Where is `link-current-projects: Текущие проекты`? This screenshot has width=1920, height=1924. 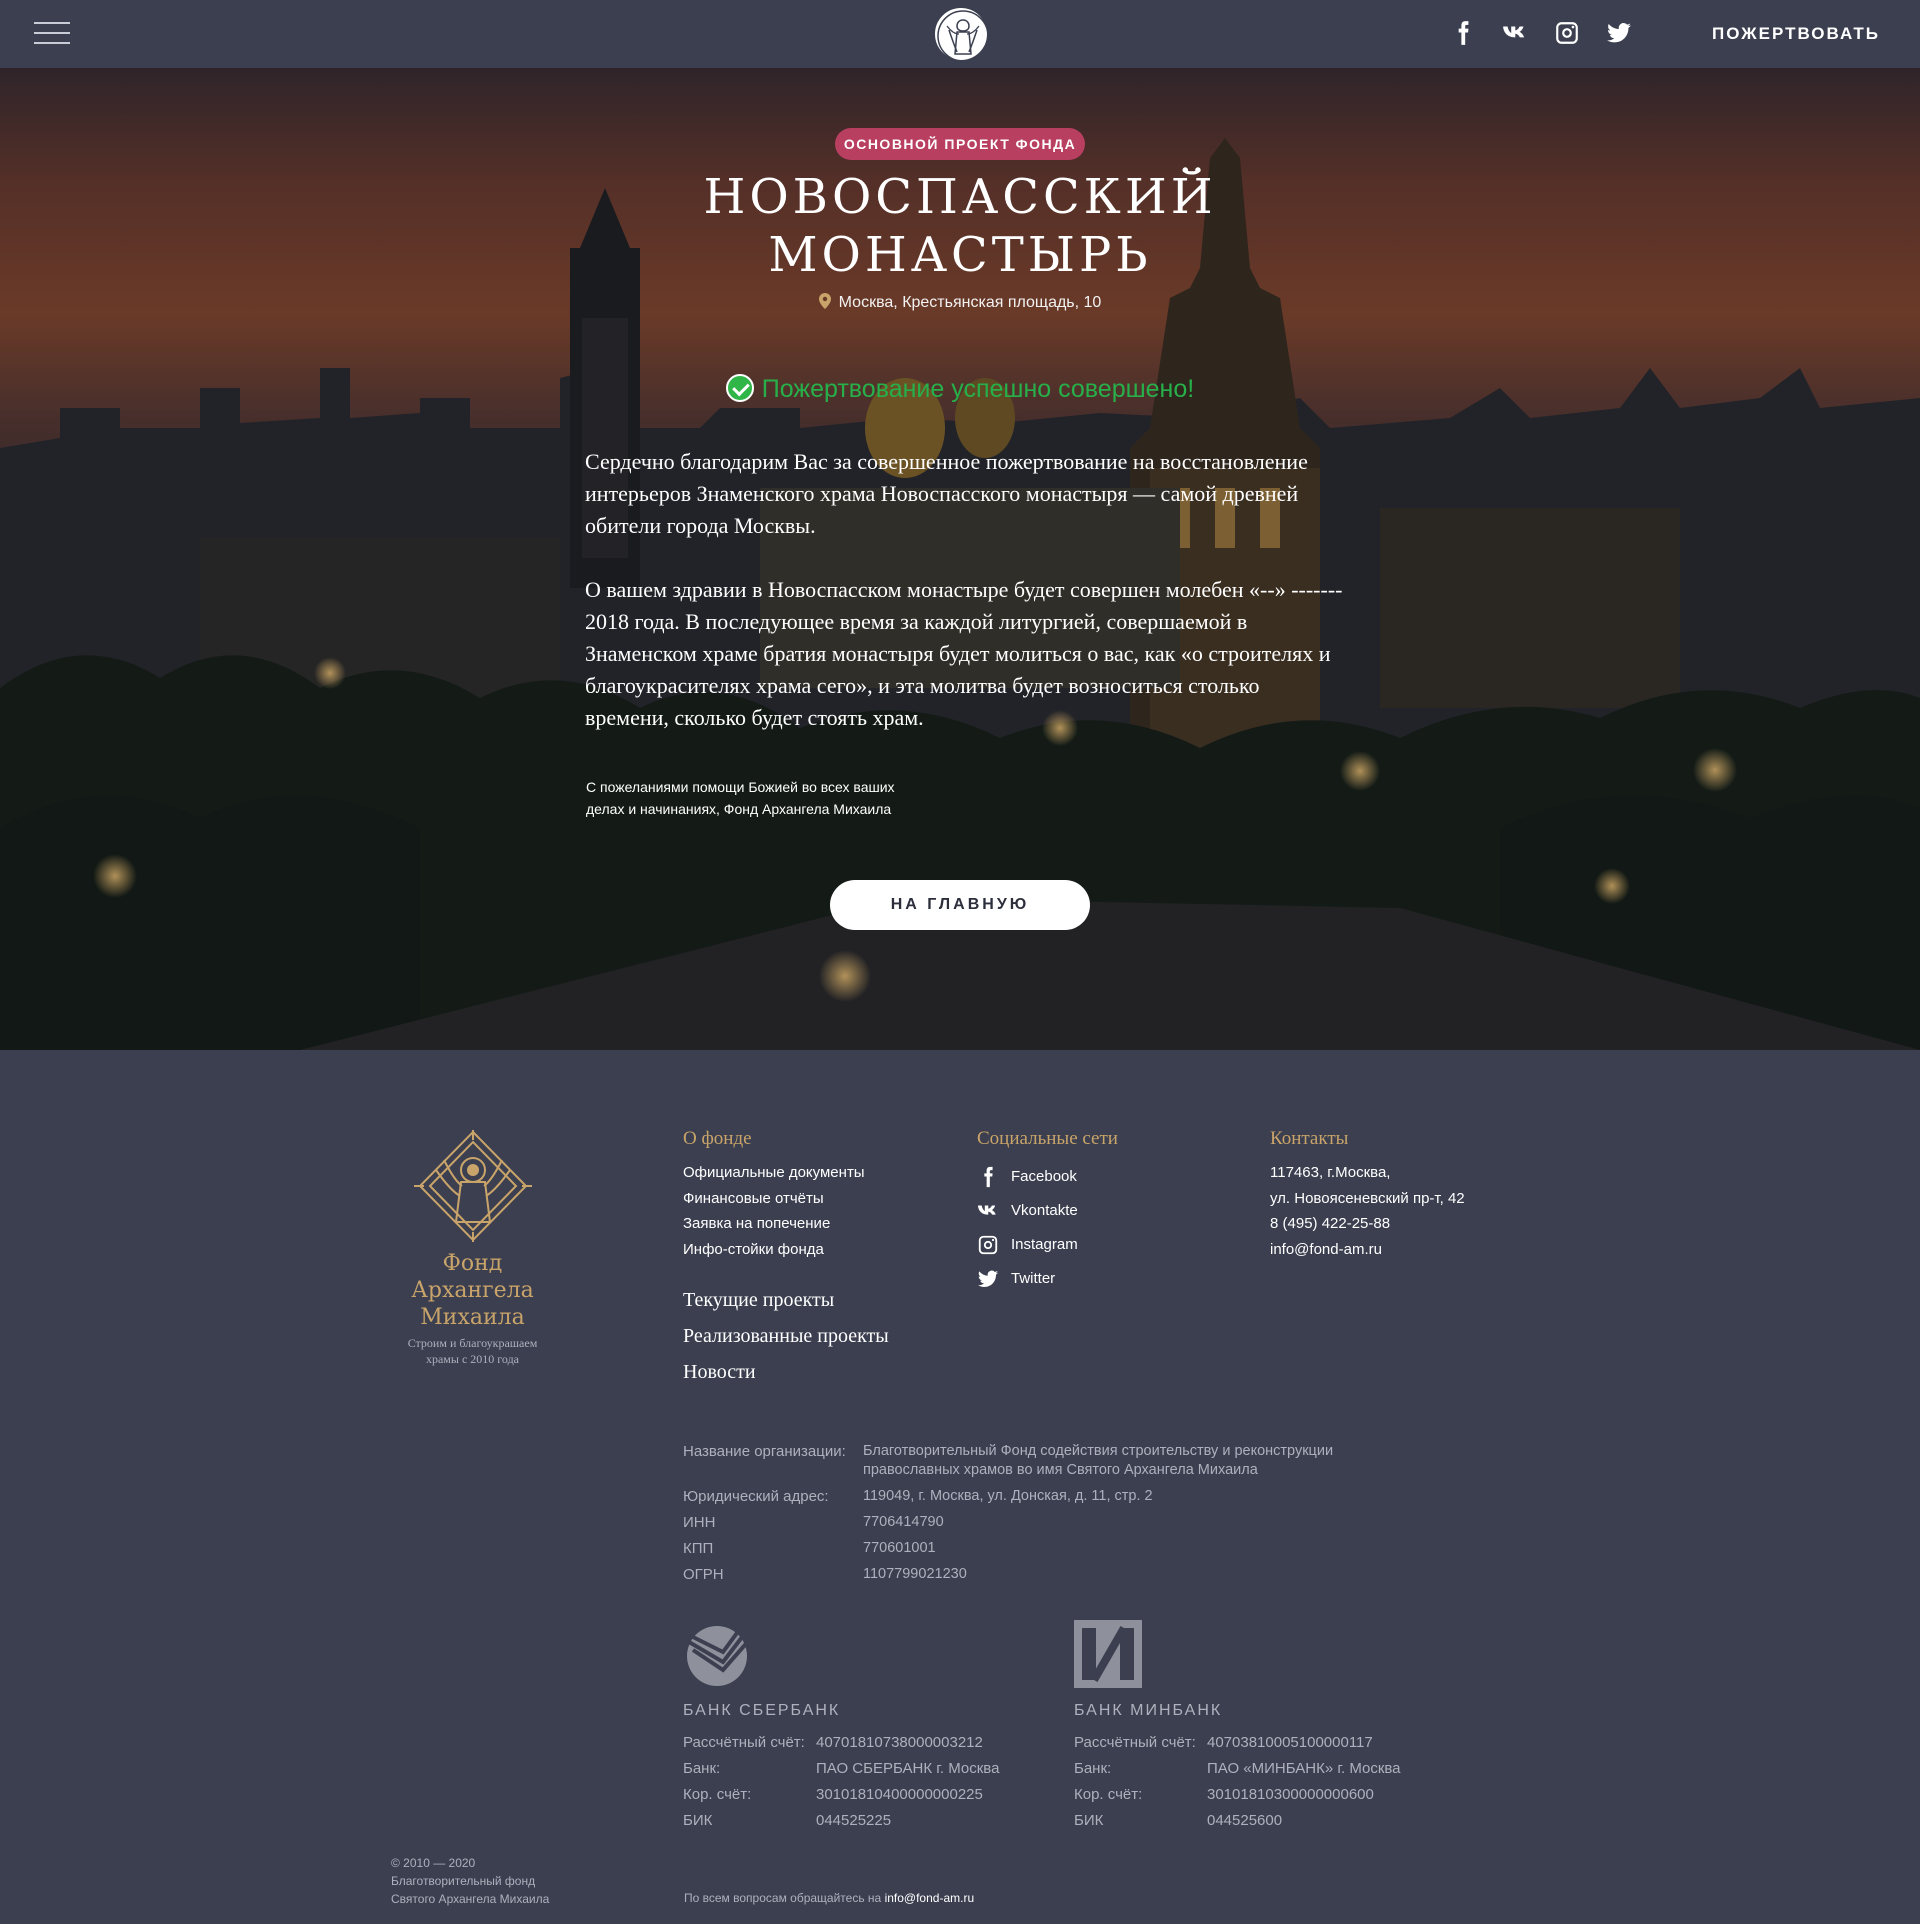
link-current-projects: Текущие проекты is located at coordinates (786, 1300).